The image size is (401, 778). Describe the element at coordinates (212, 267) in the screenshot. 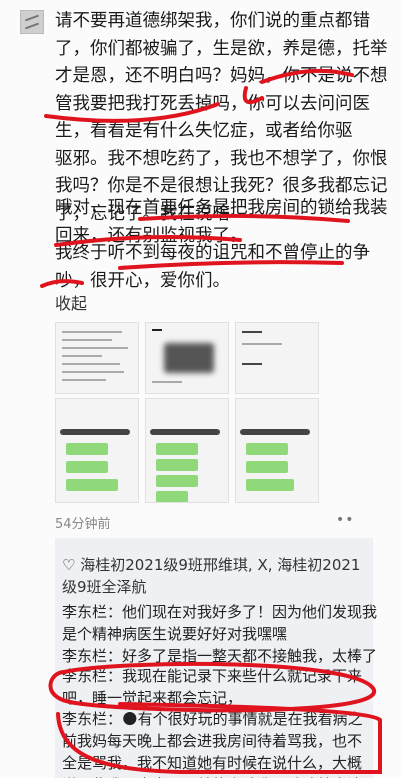

I see `post-text-ending: 我终于听不到每夜的诅咒和不曾停止的争 吵，很开心，爱你们。` at that location.